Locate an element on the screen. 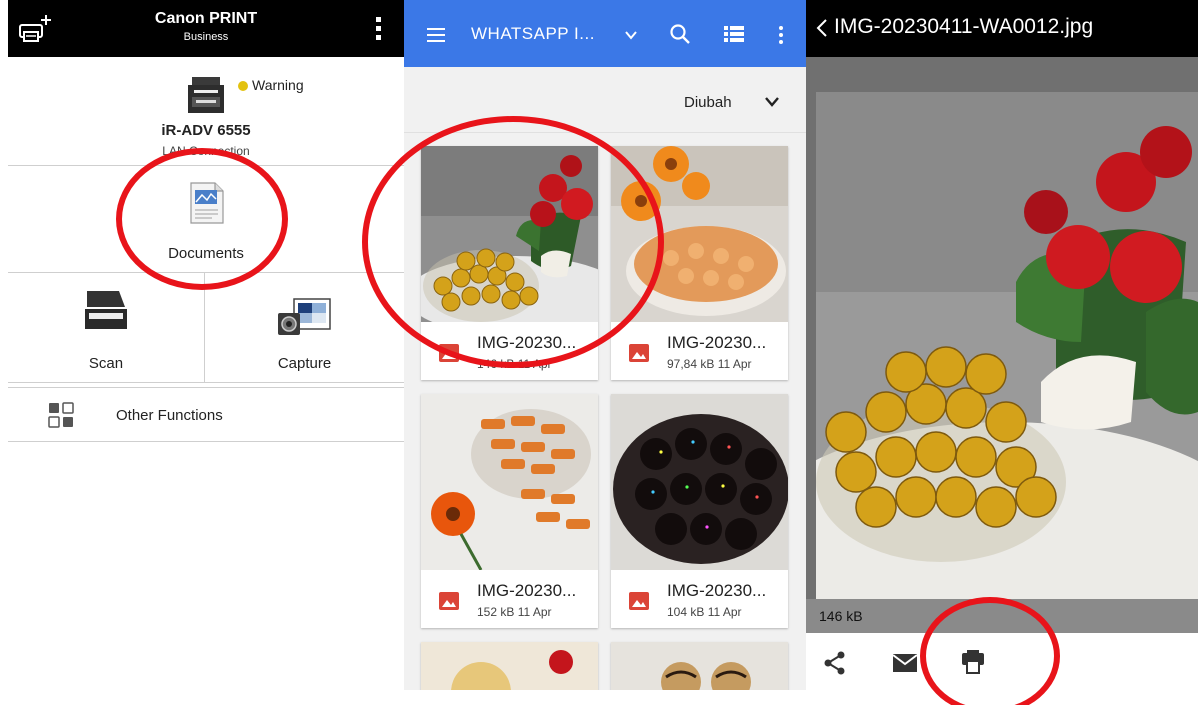  file-info: 97,84 kB 11 Apr is located at coordinates (709, 364).